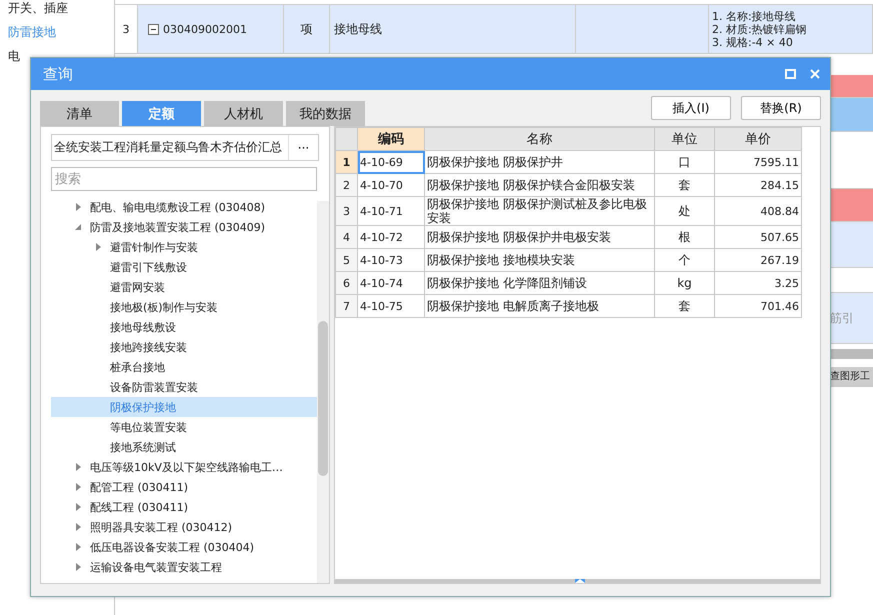  What do you see at coordinates (184, 567) in the screenshot?
I see `tree-item: 运输设备电气装置安装工程` at bounding box center [184, 567].